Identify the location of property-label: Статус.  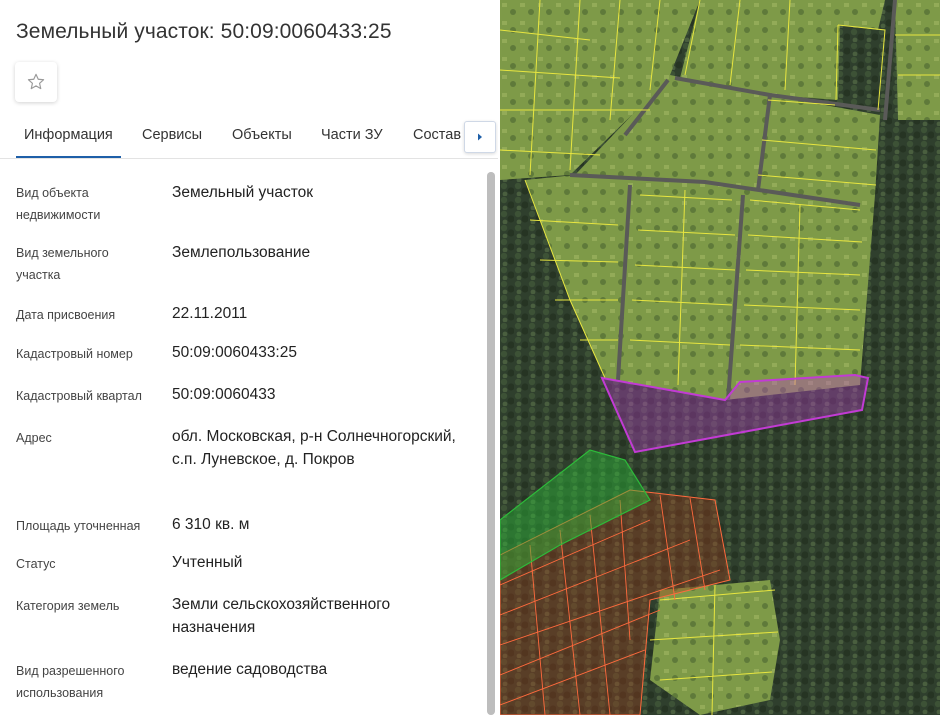
(36, 564).